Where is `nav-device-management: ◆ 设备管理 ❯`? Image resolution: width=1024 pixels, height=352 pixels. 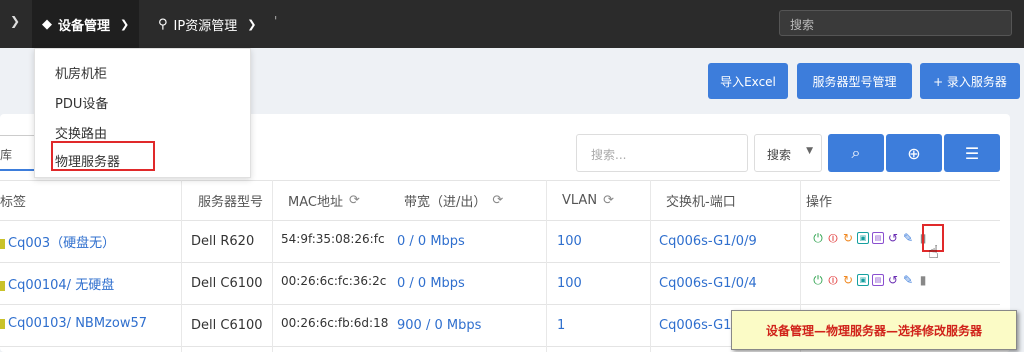
nav-device-management: ◆ 设备管理 ❯ is located at coordinates (86, 24).